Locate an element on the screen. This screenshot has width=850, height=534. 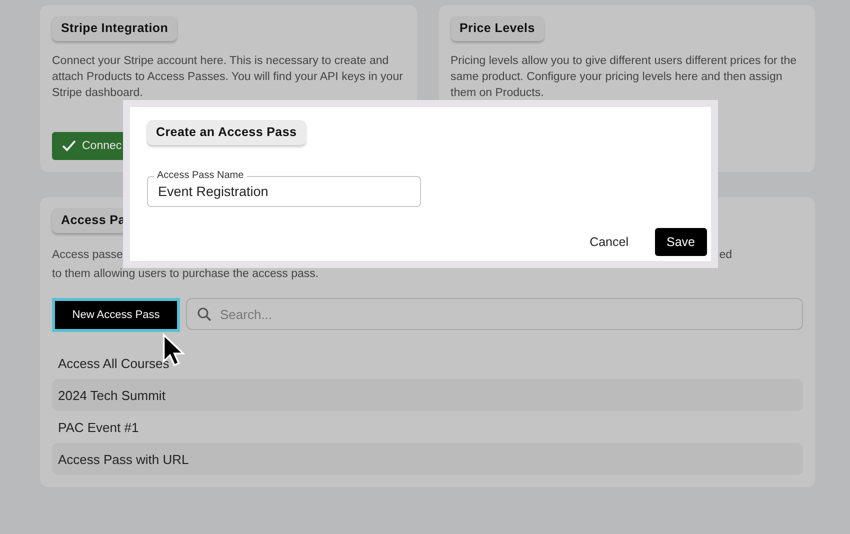
card-description: Connect your Stripe account here. This is necessary to create and attach Products to Access Passes. You will find your API keys in your Stripe dashboard. is located at coordinates (228, 77).